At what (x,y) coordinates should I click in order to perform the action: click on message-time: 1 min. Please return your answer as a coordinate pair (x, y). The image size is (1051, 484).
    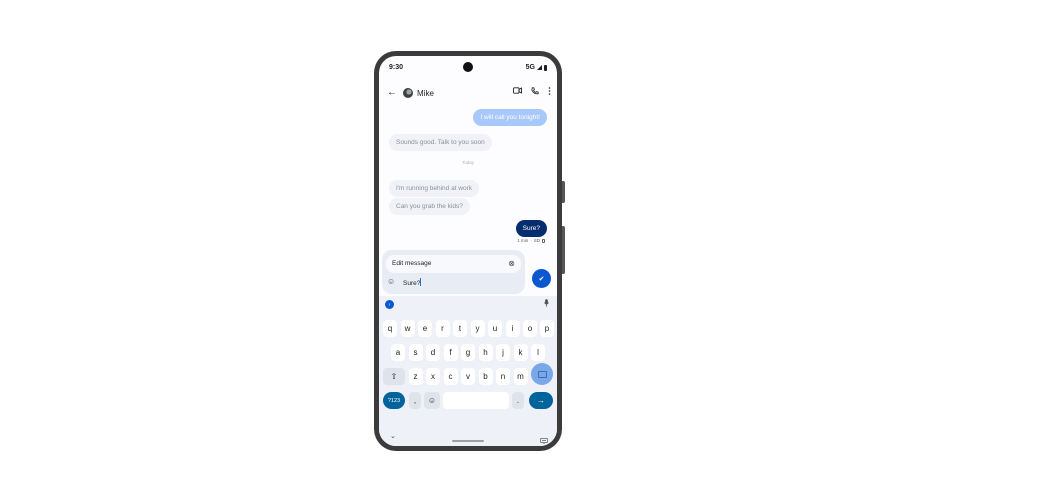
    Looking at the image, I should click on (523, 240).